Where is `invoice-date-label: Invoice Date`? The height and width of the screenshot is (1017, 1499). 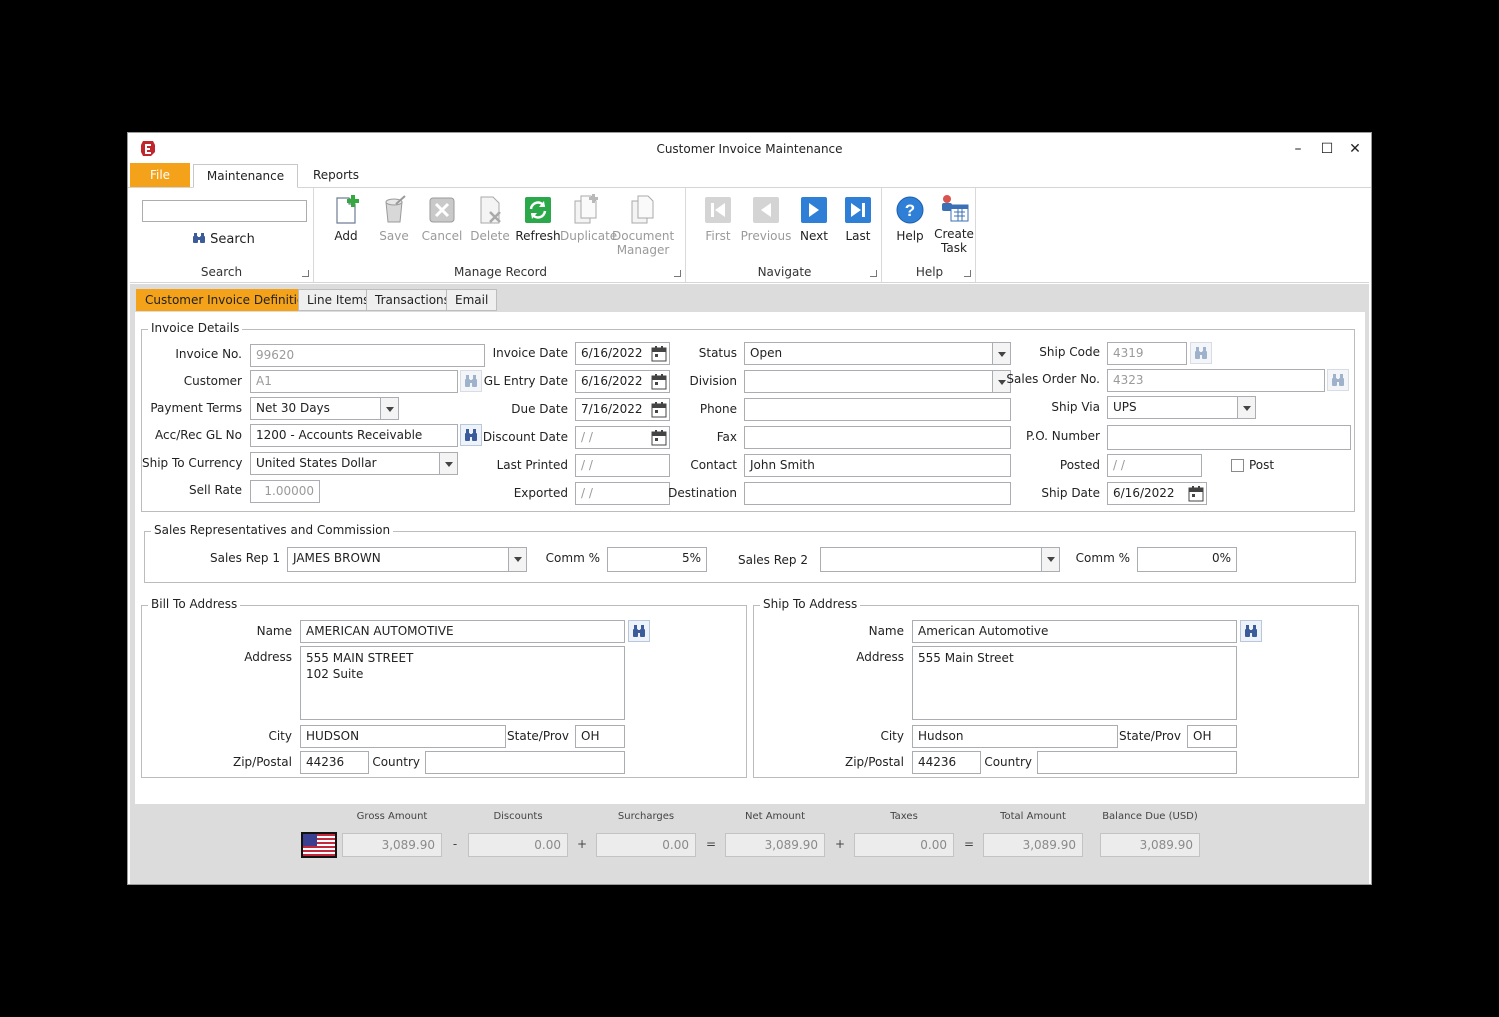 invoice-date-label: Invoice Date is located at coordinates (530, 353).